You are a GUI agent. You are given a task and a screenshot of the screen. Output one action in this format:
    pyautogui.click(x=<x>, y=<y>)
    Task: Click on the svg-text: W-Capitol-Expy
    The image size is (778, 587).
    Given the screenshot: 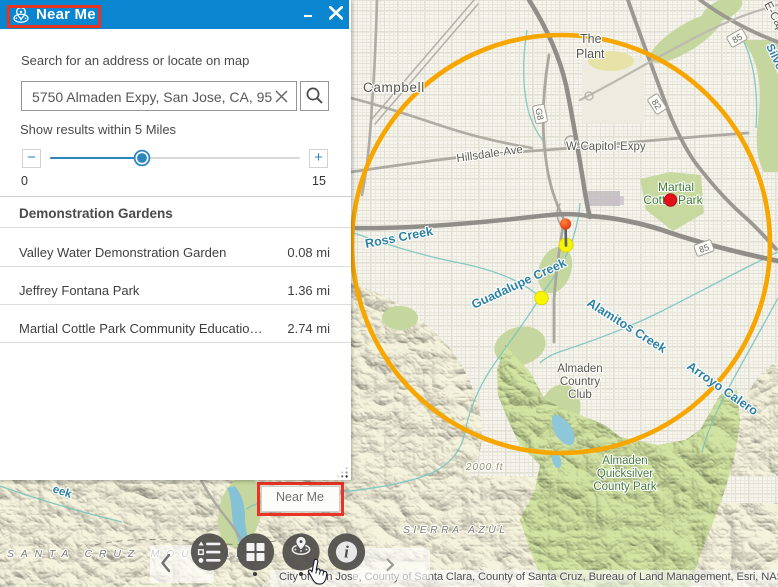 What is the action you would take?
    pyautogui.click(x=606, y=147)
    